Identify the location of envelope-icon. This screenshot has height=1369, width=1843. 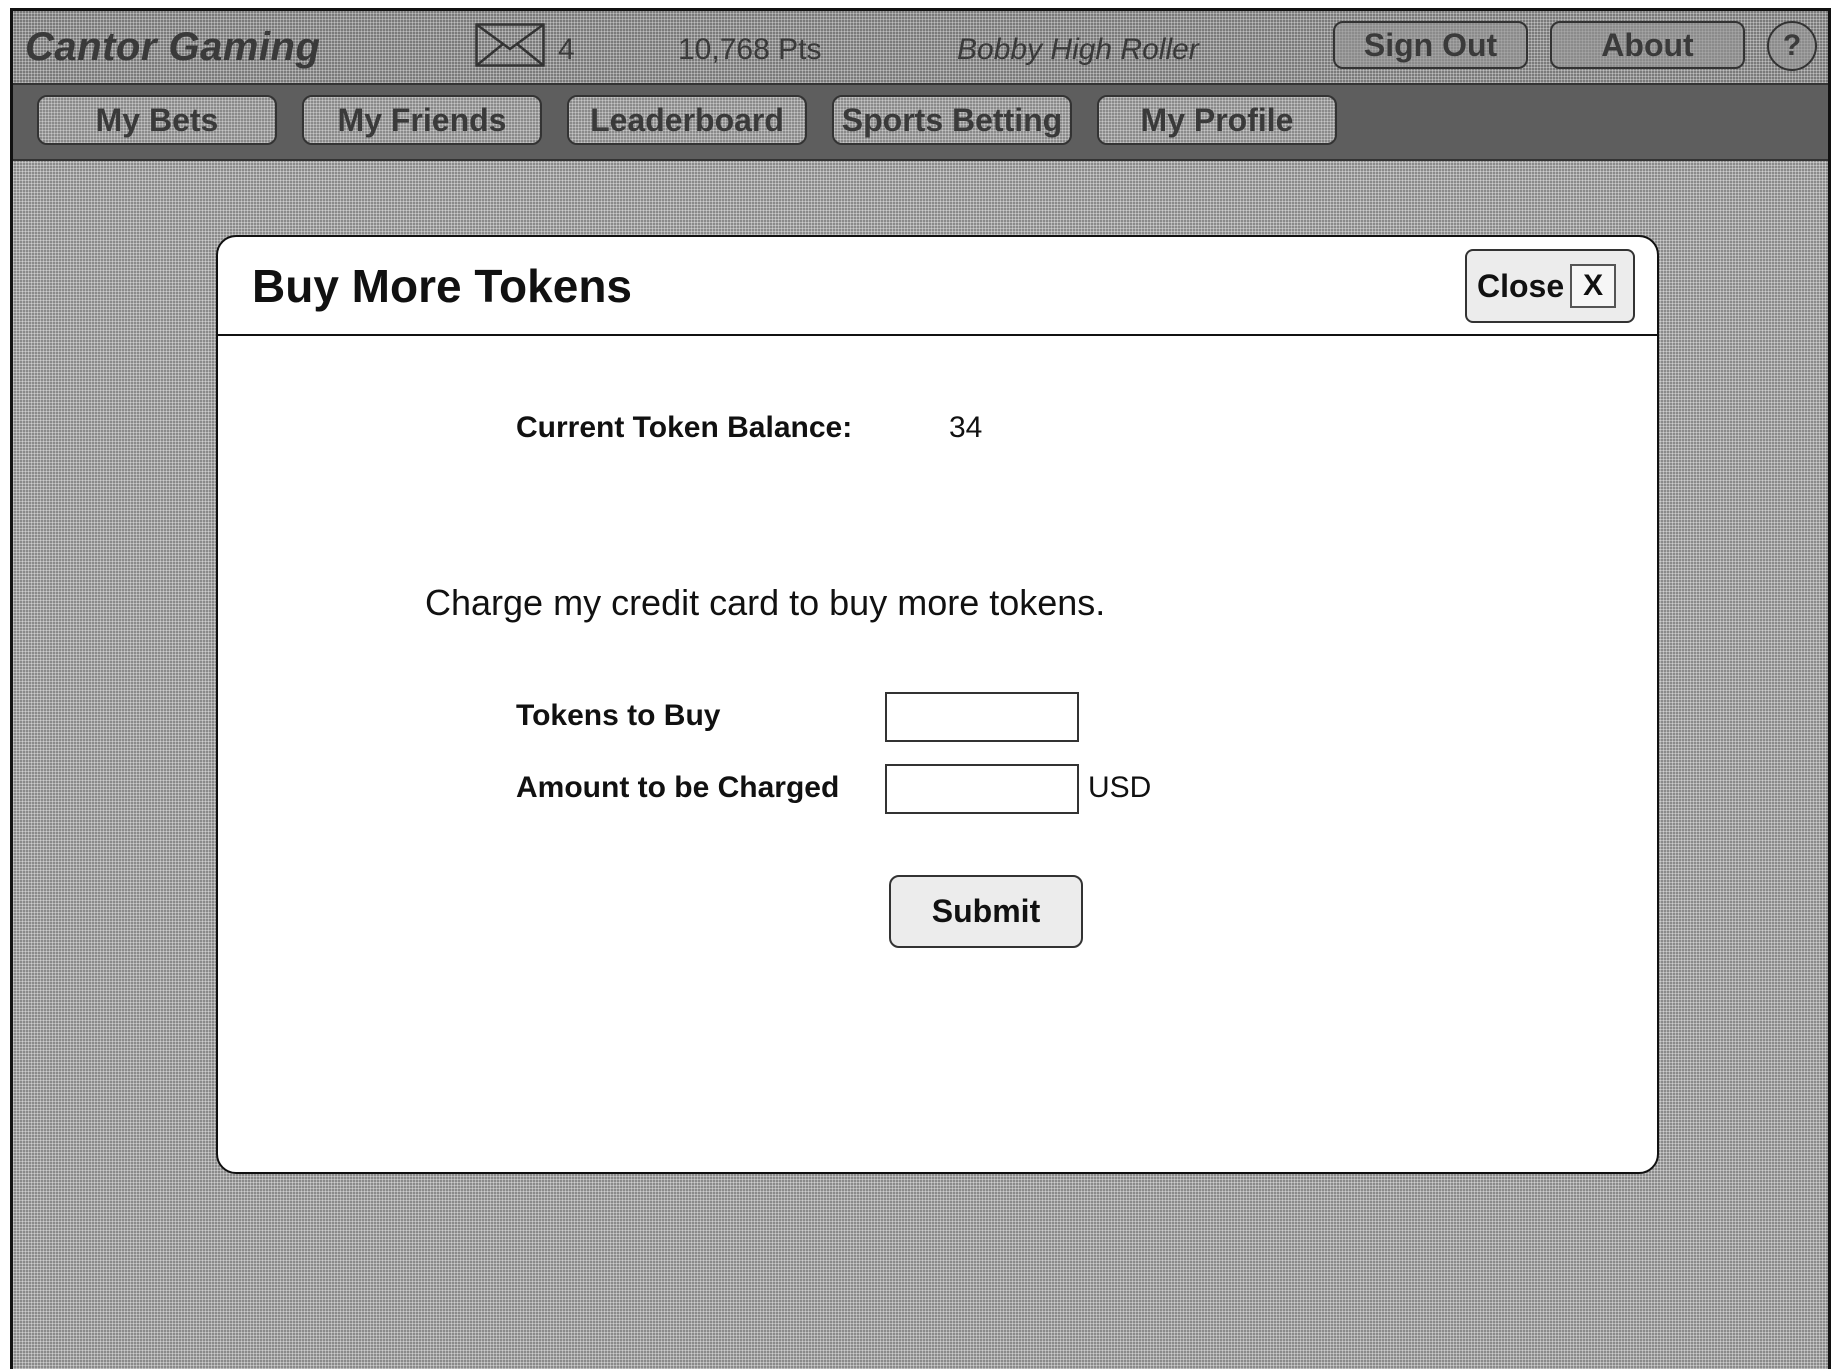
(510, 45).